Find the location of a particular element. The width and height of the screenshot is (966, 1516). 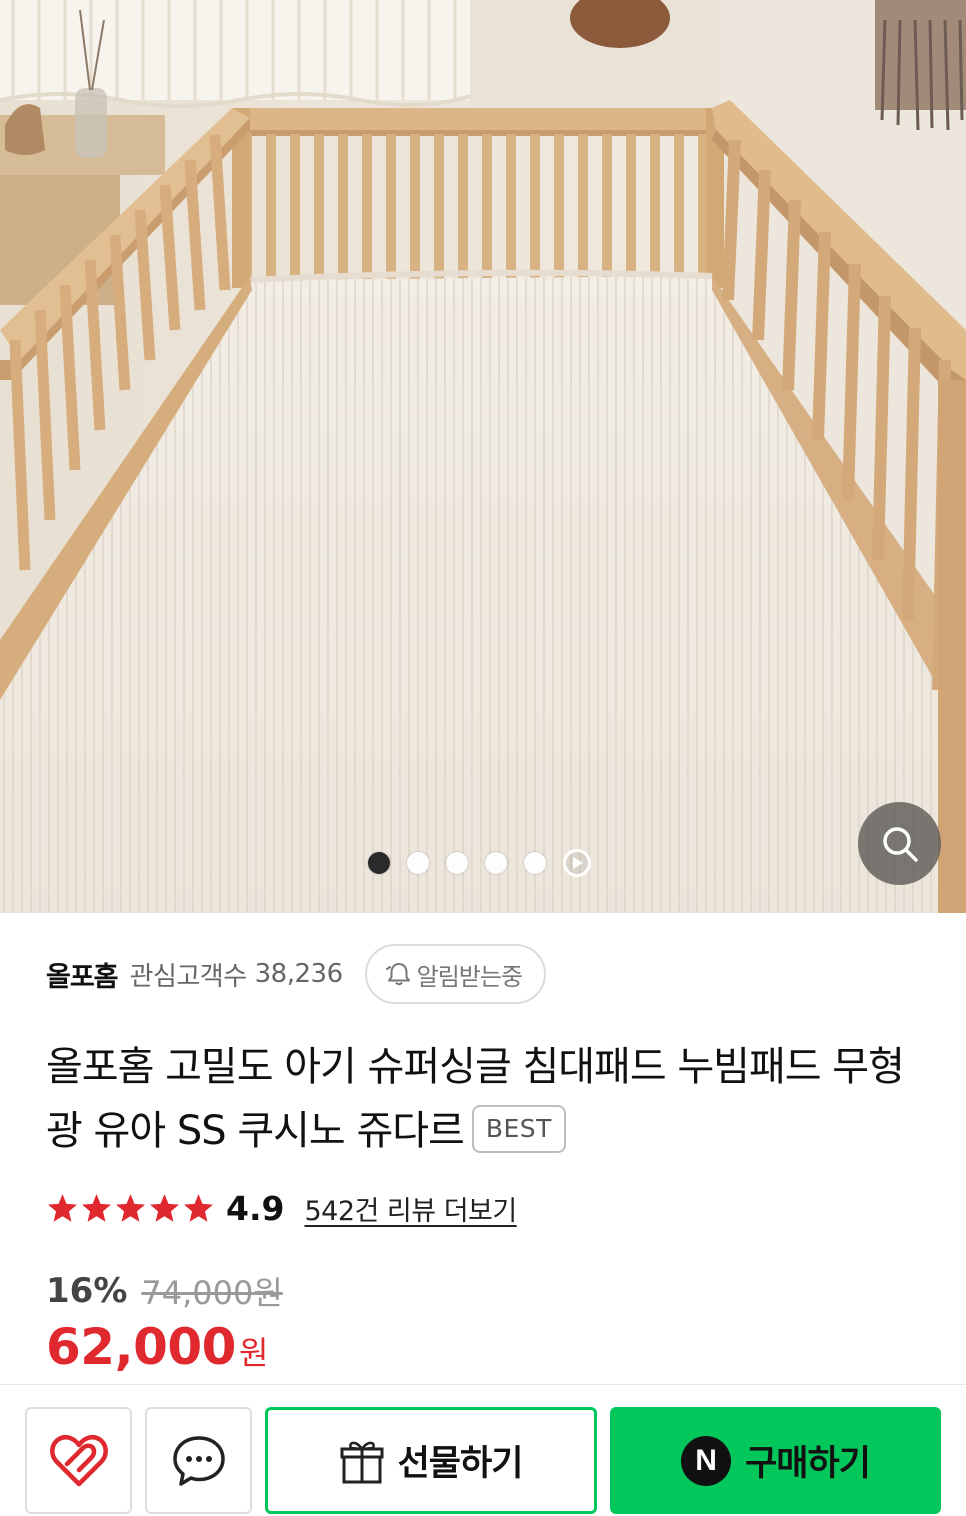

store-name: 올포홈 is located at coordinates (82, 974).